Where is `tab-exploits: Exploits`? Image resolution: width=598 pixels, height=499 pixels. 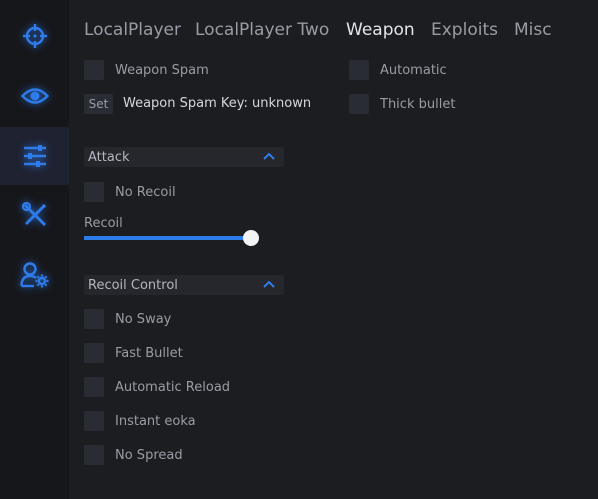 tab-exploits: Exploits is located at coordinates (464, 30).